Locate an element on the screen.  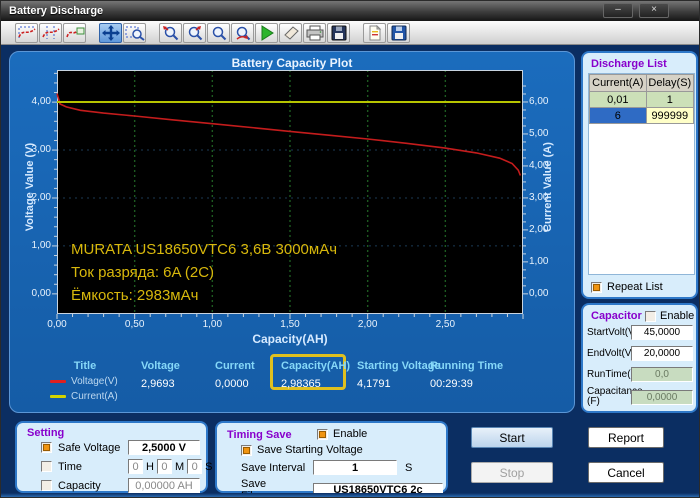
capacitor-enable-label: Enable is located at coordinates (677, 316).